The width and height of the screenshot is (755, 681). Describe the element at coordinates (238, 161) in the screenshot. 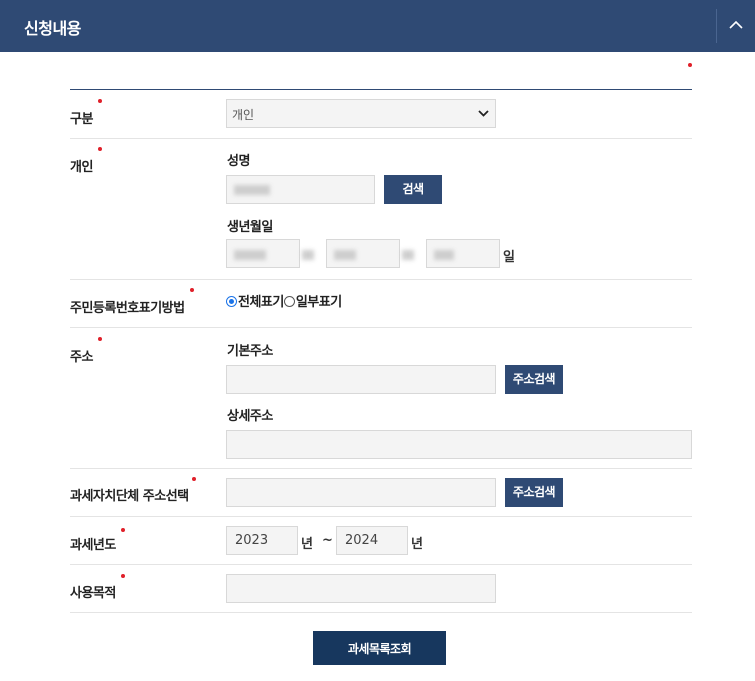

I see `name-label: 성명` at that location.